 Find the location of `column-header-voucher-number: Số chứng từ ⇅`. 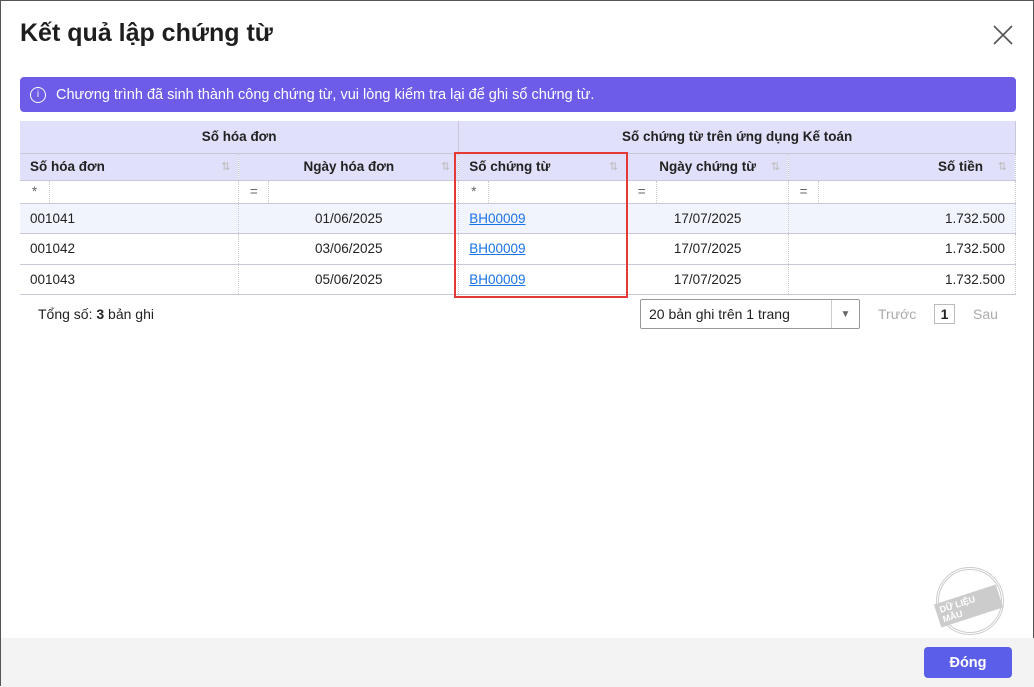

column-header-voucher-number: Số chứng từ ⇅ is located at coordinates (543, 167).